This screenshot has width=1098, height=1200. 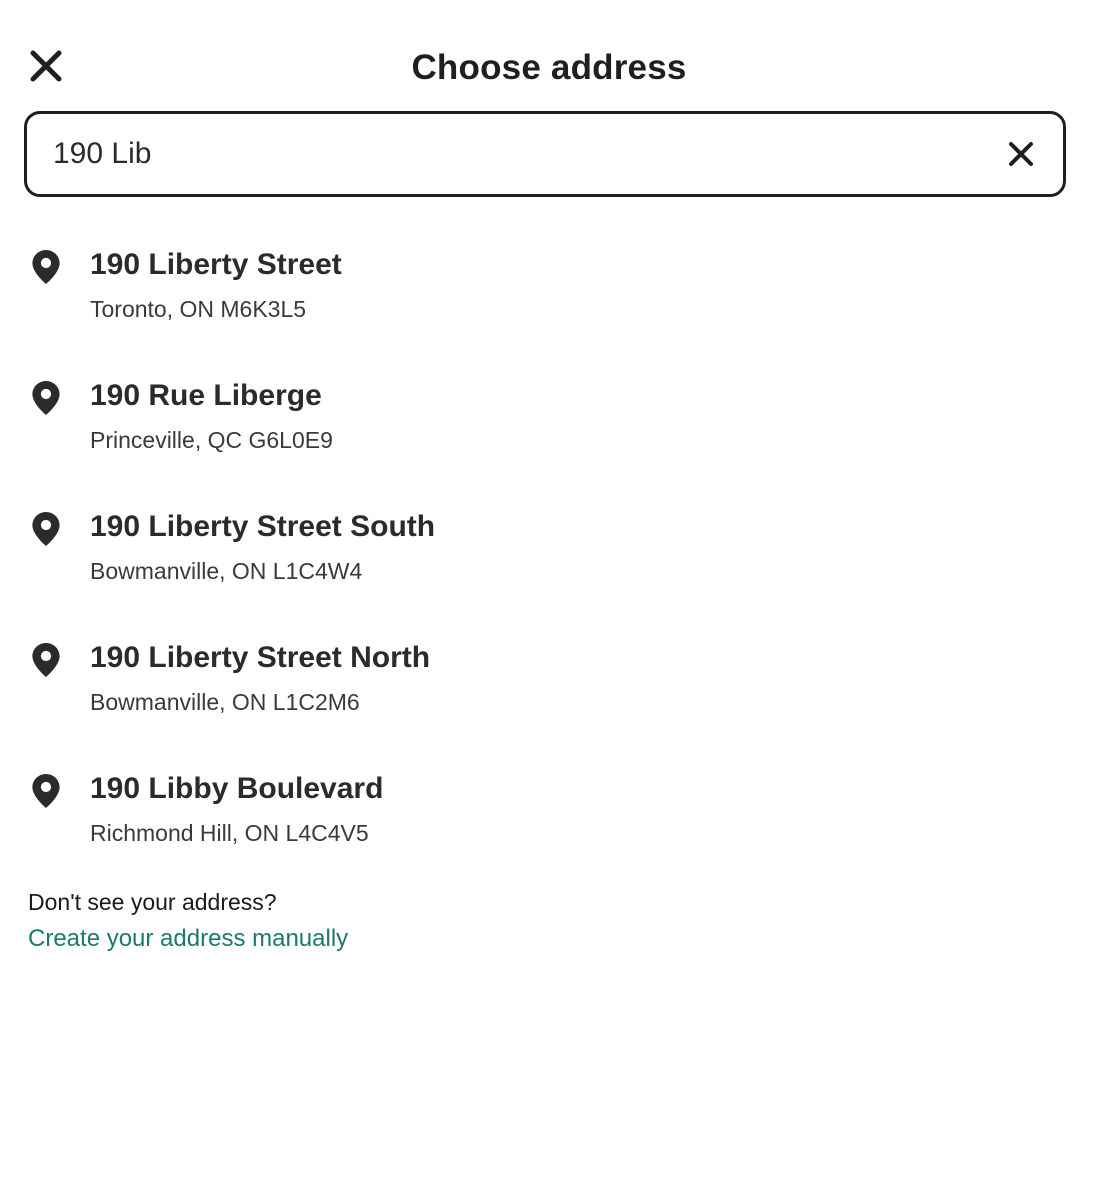 I want to click on address-line2: Princeville, QC G6L0E9, so click(x=211, y=440).